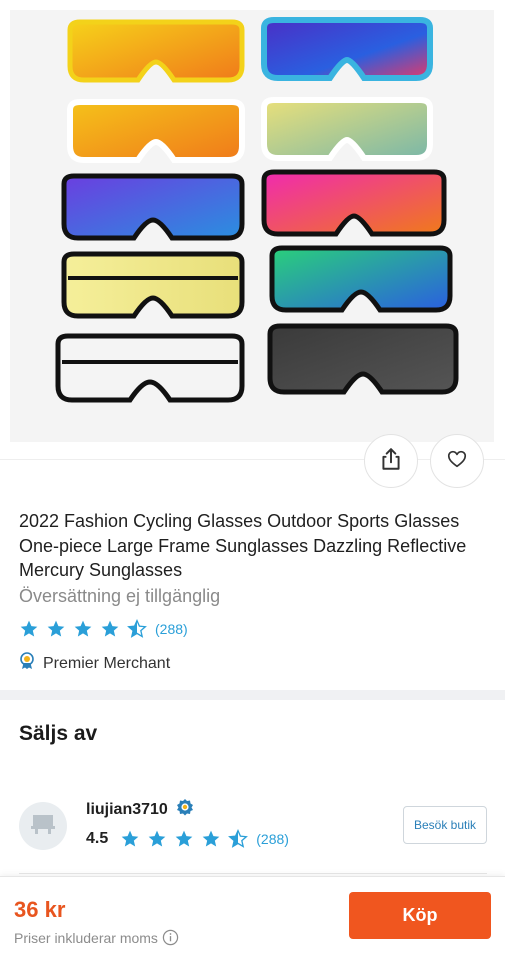 This screenshot has width=505, height=960. What do you see at coordinates (445, 825) in the screenshot?
I see `visit-store-button: Besök butik` at bounding box center [445, 825].